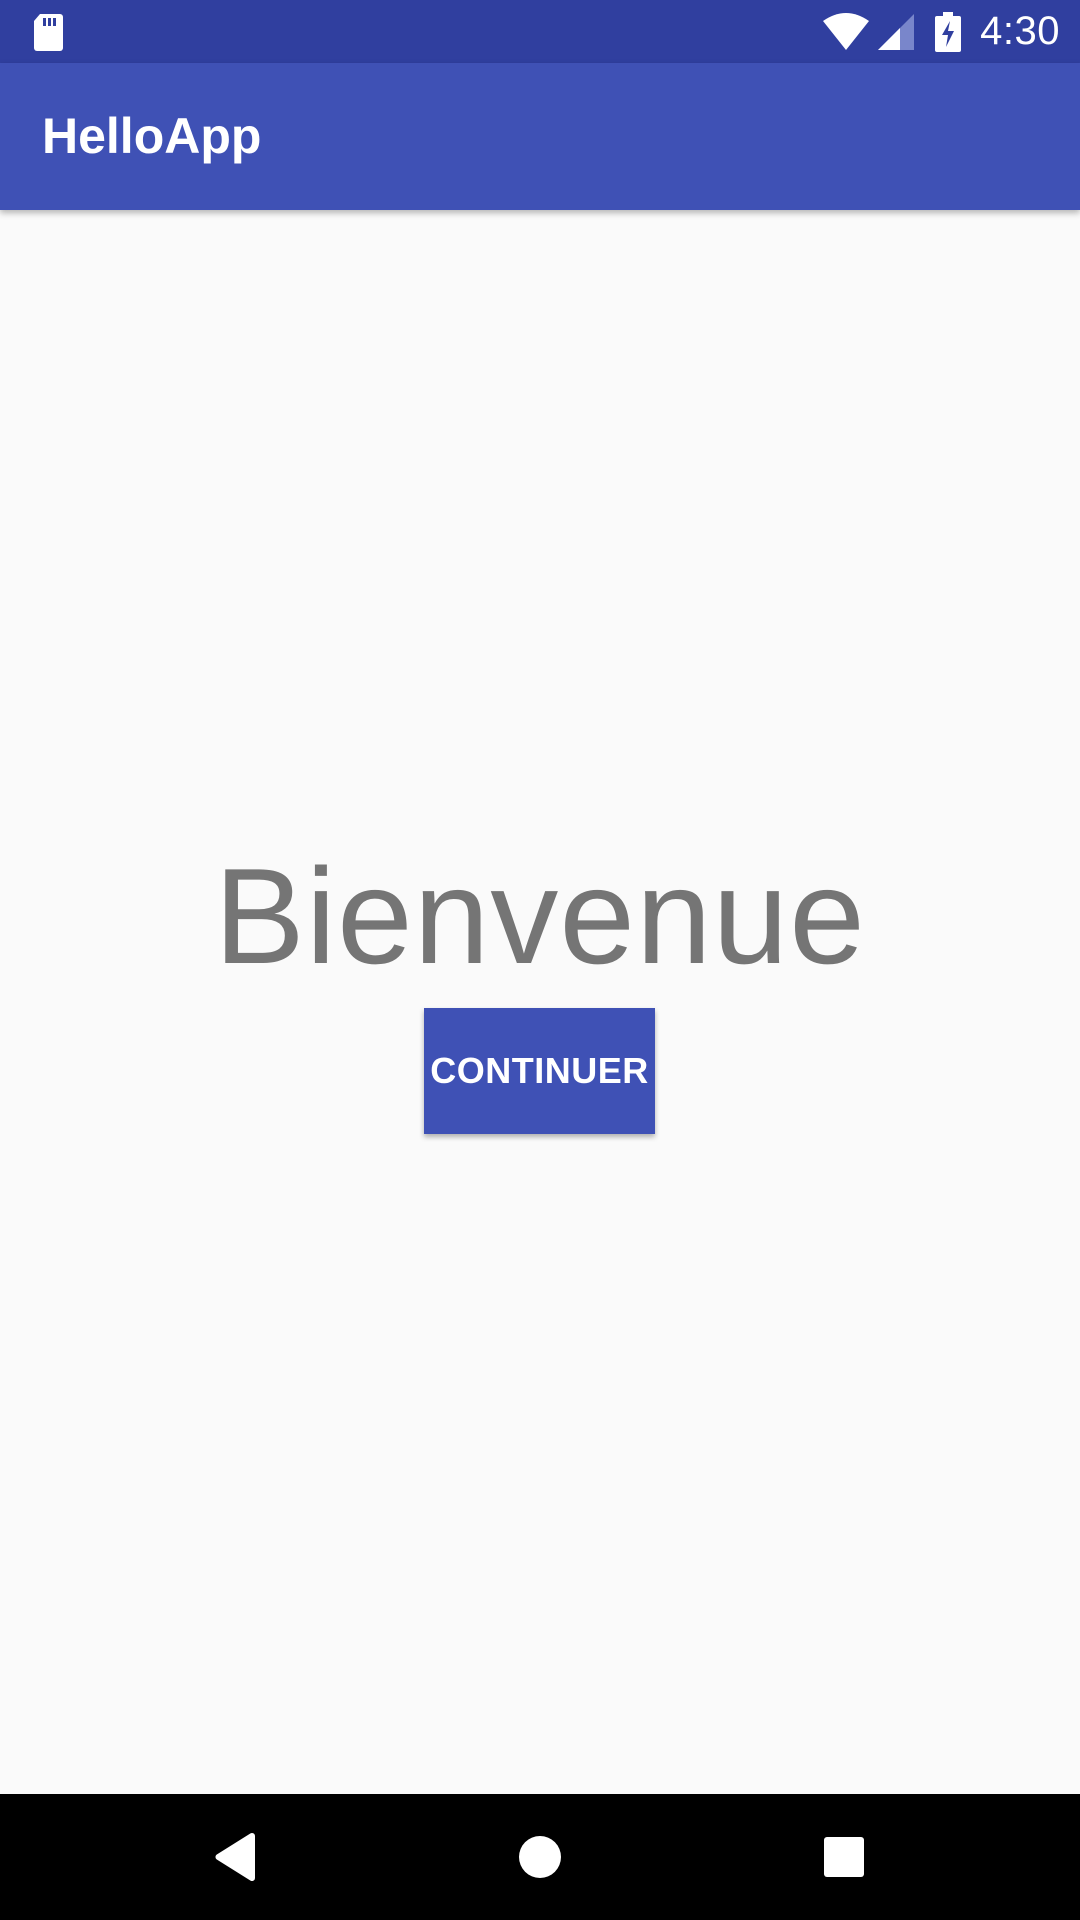 This screenshot has width=1080, height=1920. Describe the element at coordinates (540, 916) in the screenshot. I see `welcome-text: Bienvenue` at that location.